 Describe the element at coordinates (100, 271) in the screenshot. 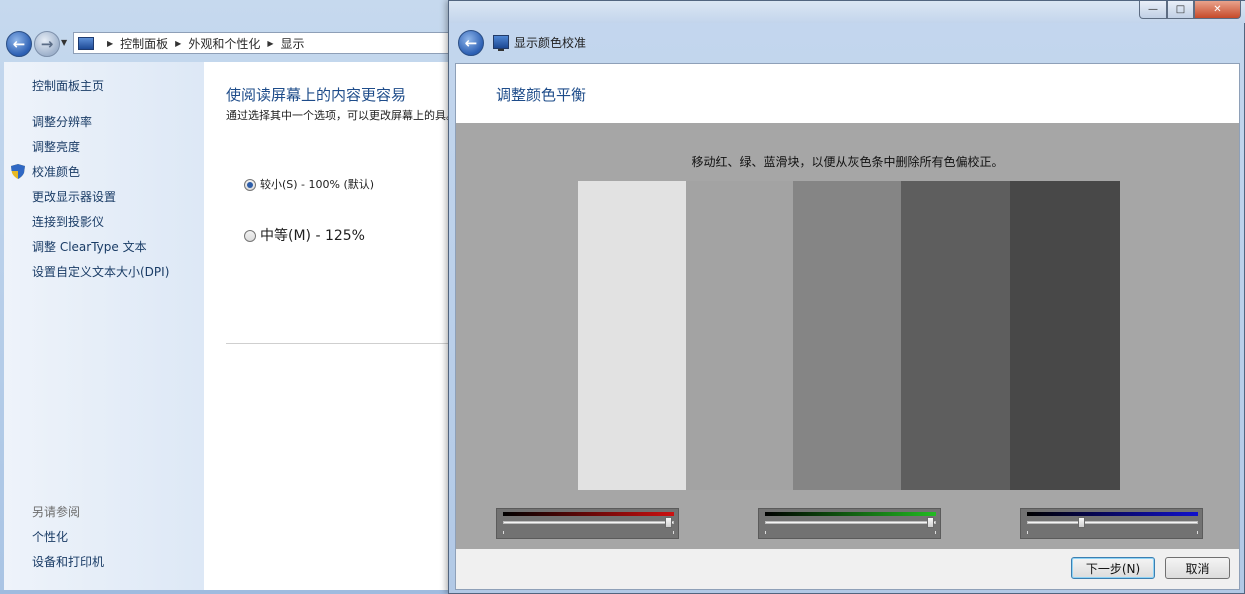

I see `sidebar-item-custom-dpi: 设置自定义文本大小(DPI)` at that location.